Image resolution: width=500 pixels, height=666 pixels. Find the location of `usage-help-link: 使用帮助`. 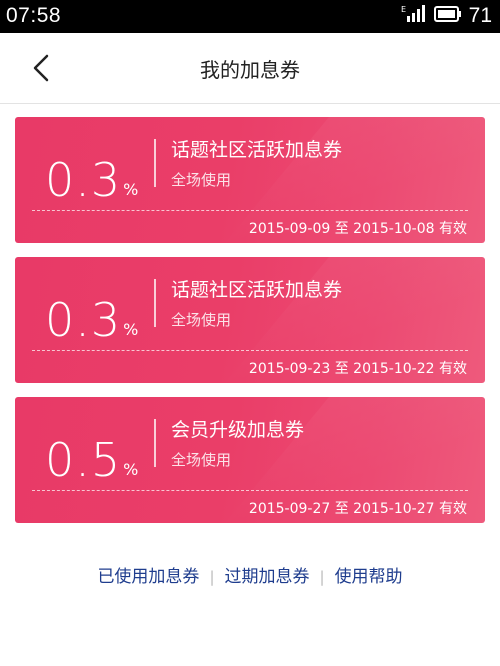

usage-help-link: 使用帮助 is located at coordinates (369, 577).